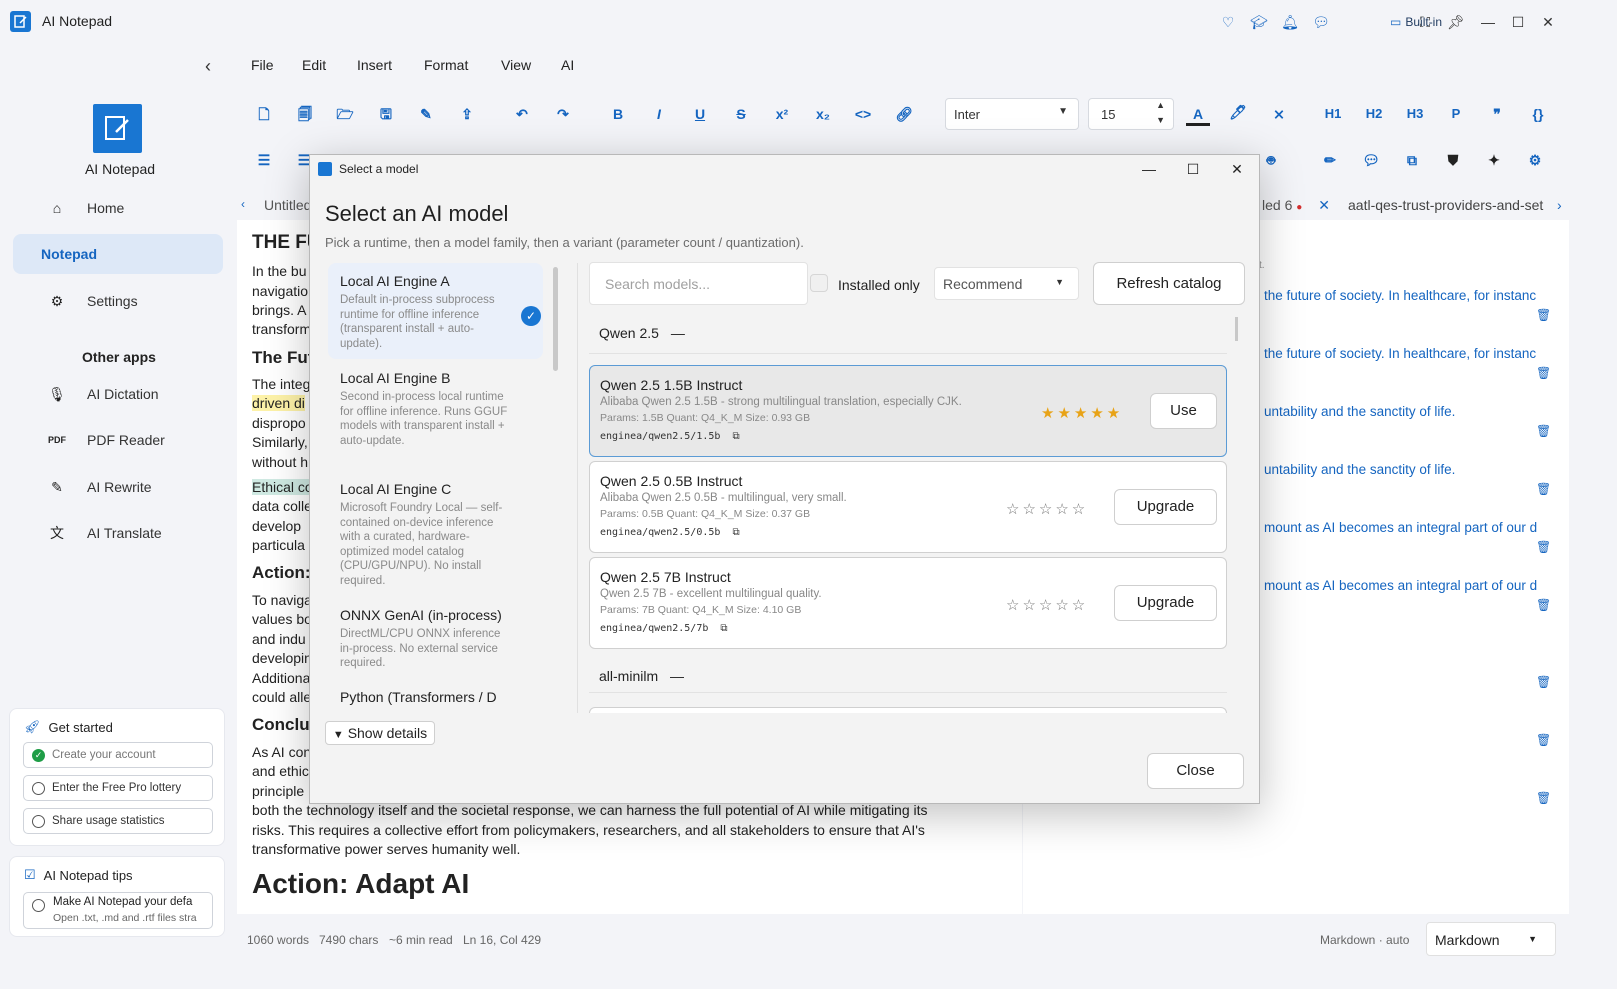 The height and width of the screenshot is (989, 1617). What do you see at coordinates (1160, 105) in the screenshot?
I see `stepper-up-icon: ▲` at bounding box center [1160, 105].